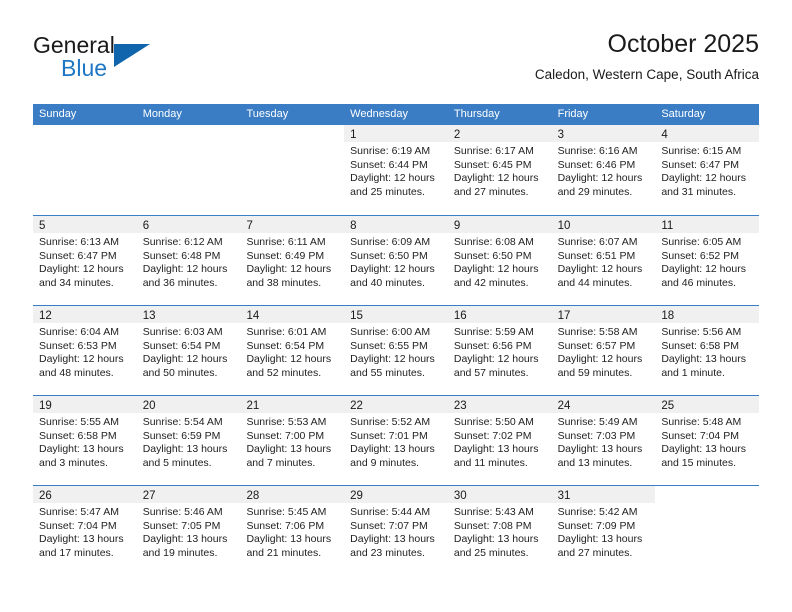 The width and height of the screenshot is (792, 612). Describe the element at coordinates (76, 372) in the screenshot. I see `daylight-text-line2: and 48 minutes.` at that location.